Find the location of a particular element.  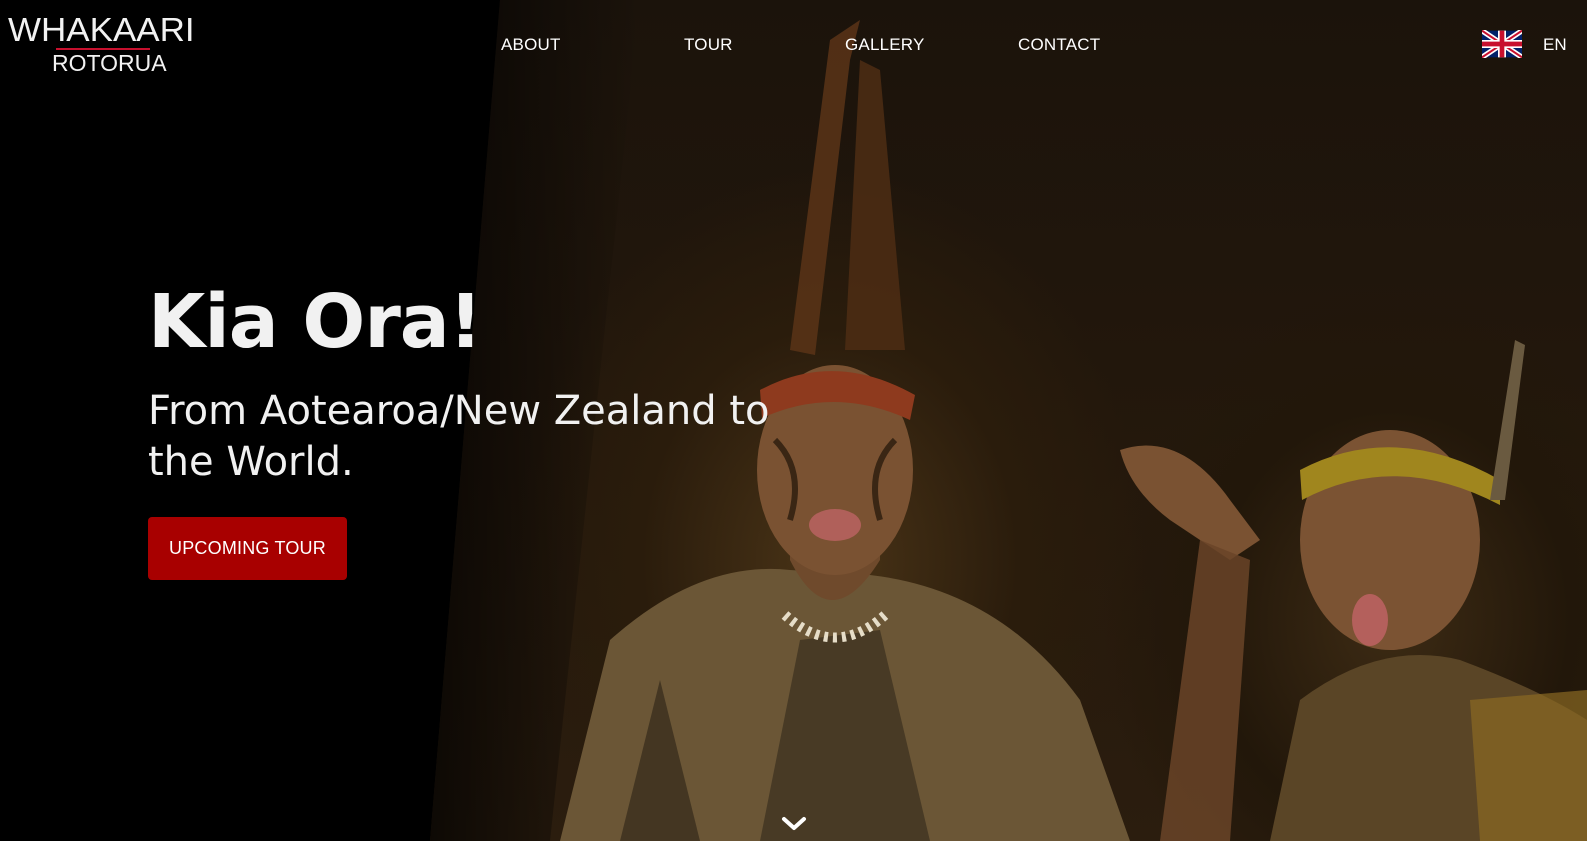

main-nav: ABOUT TOUR GALLERY CONTACT is located at coordinates (793, 45).